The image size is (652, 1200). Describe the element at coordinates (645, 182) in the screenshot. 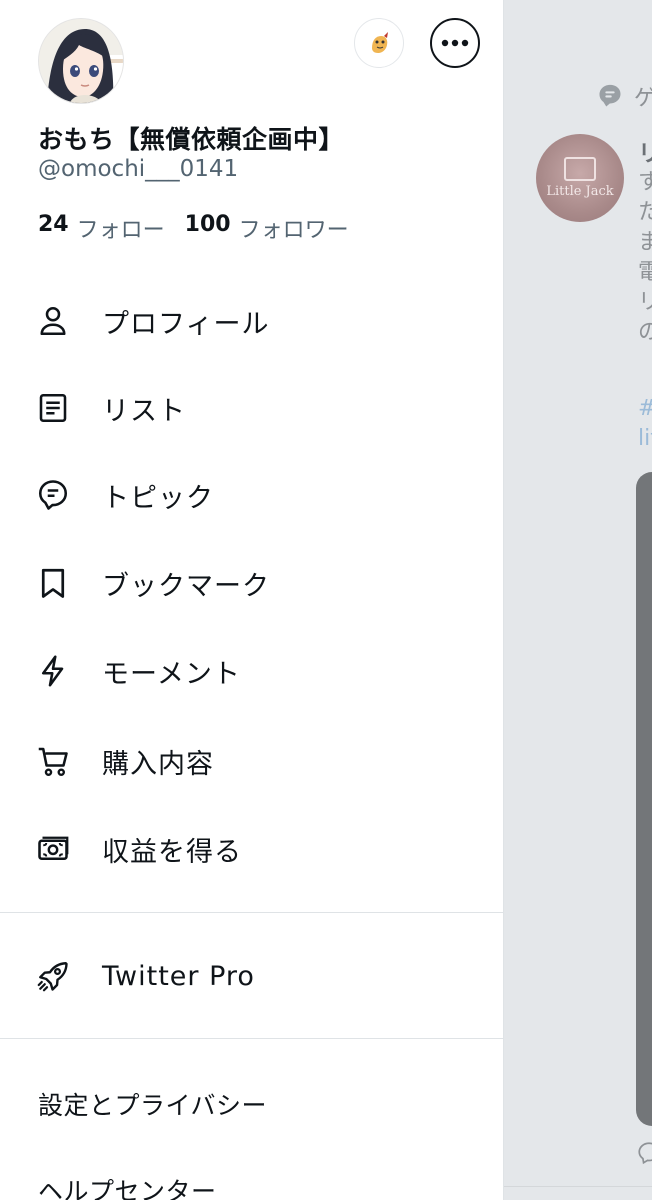

I see `tweet-body-line: す` at that location.